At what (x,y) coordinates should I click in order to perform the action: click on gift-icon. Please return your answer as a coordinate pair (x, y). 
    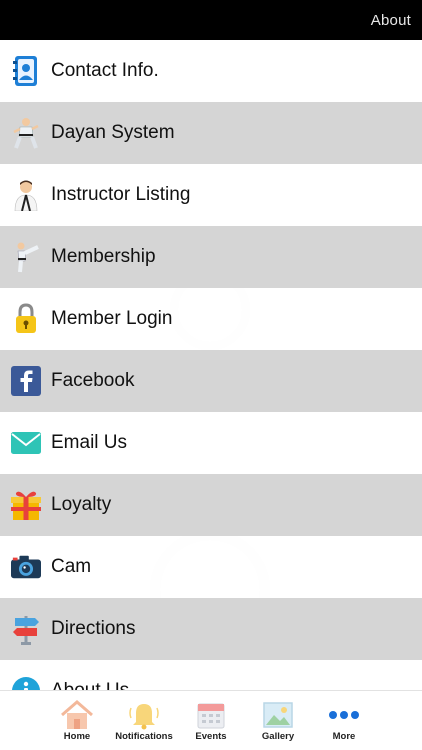
    Looking at the image, I should click on (26, 505).